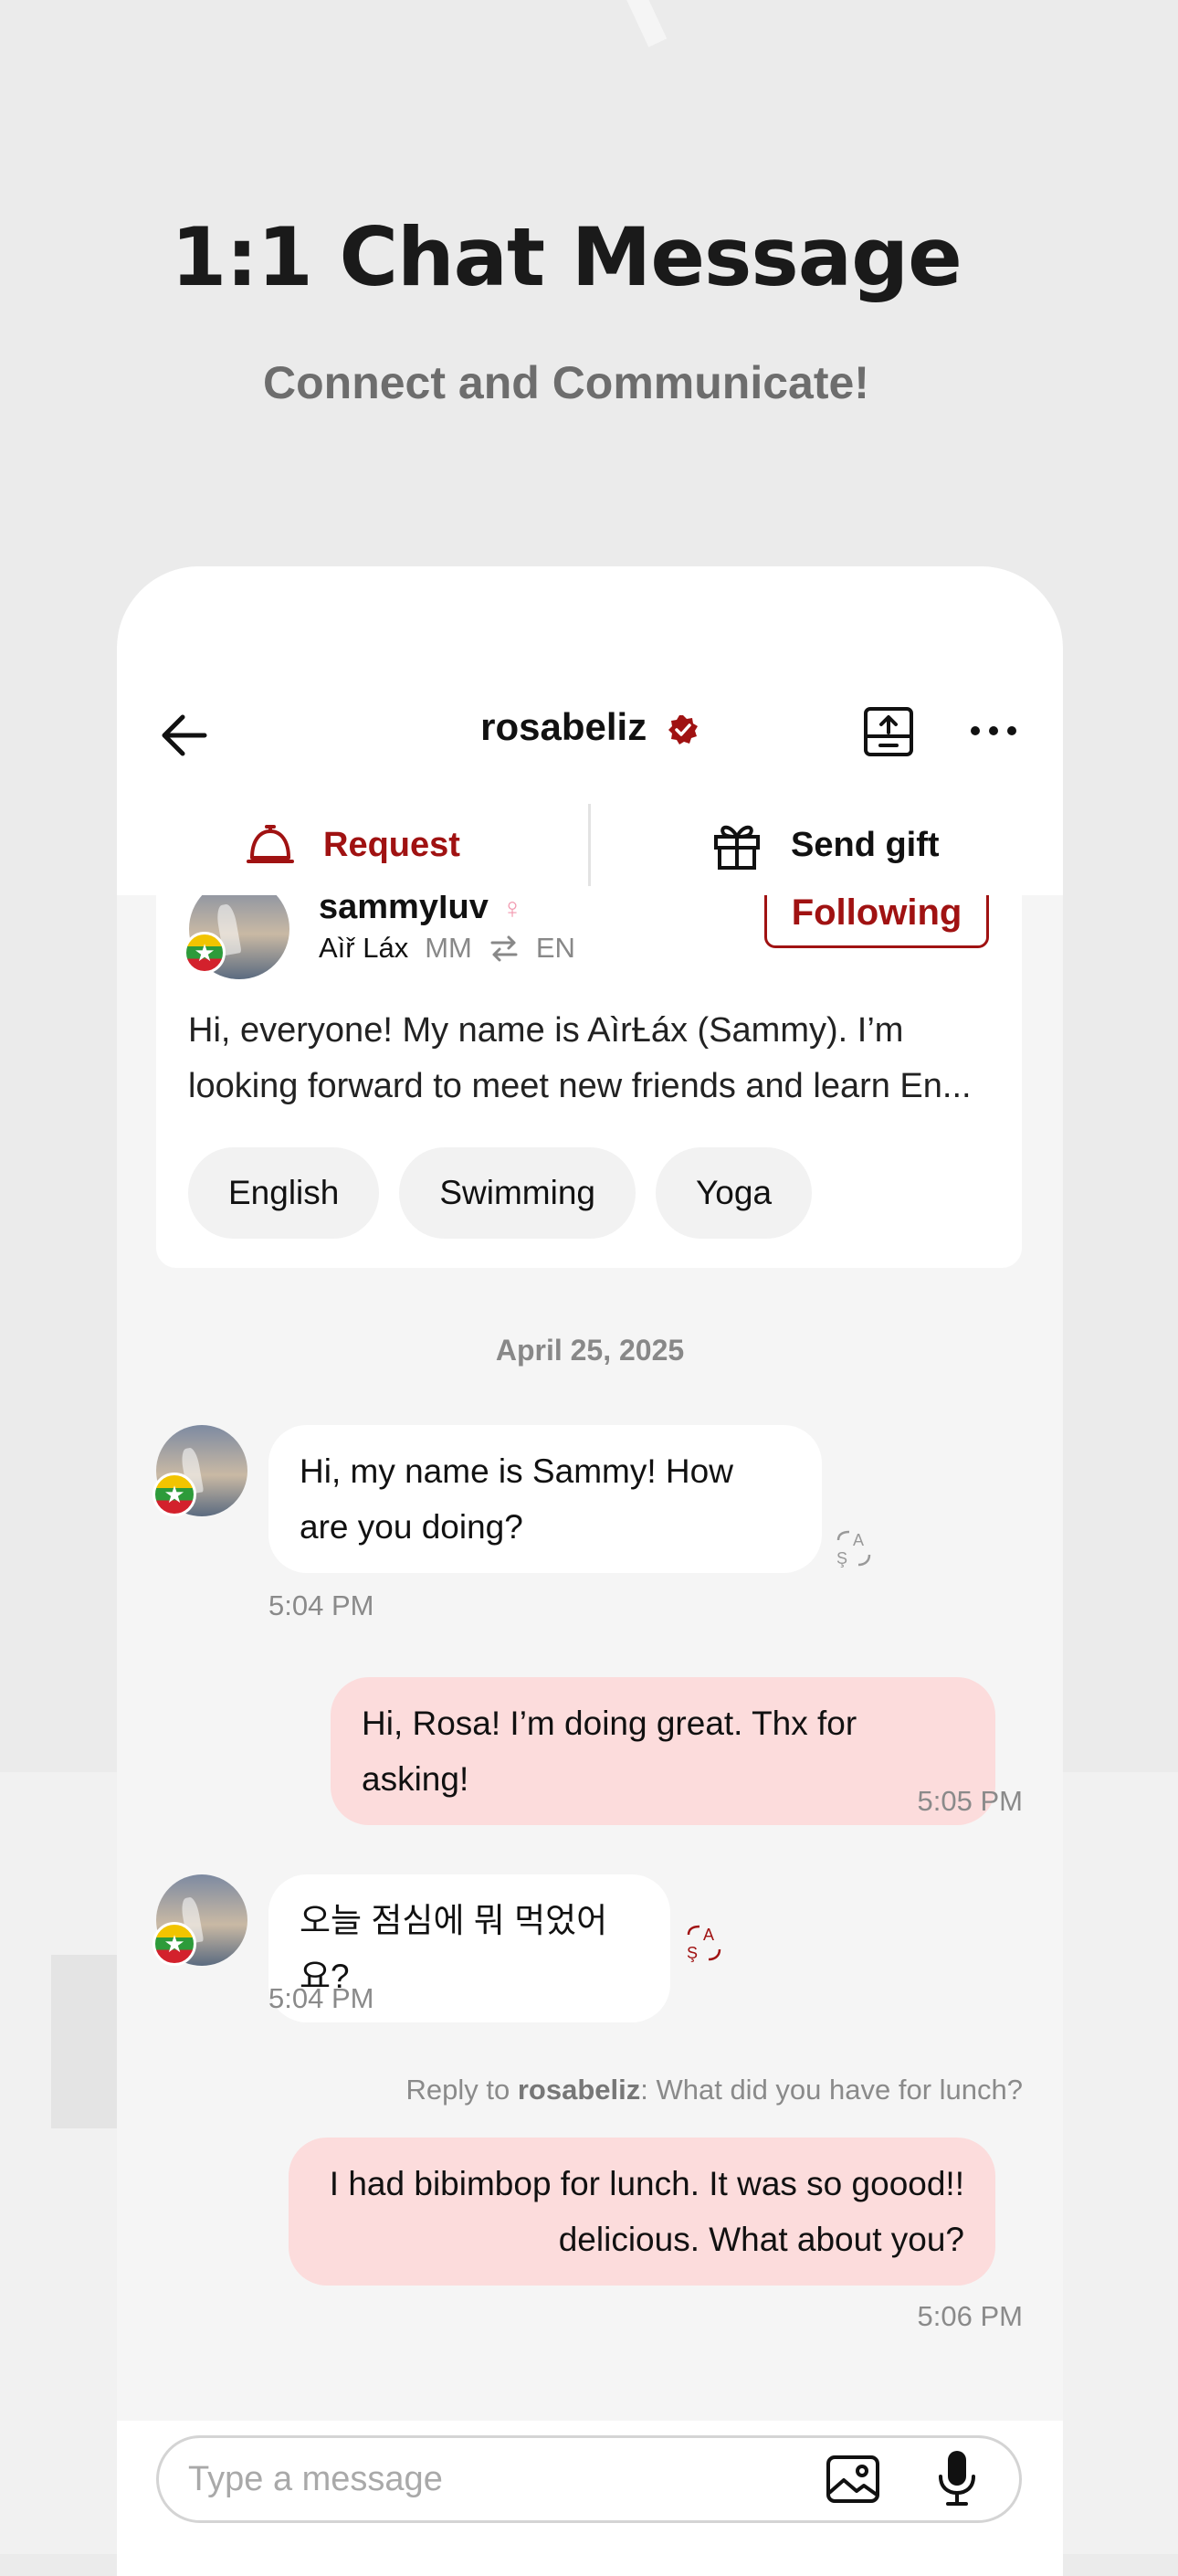 The width and height of the screenshot is (1178, 2576). What do you see at coordinates (853, 2479) in the screenshot?
I see `image-icon` at bounding box center [853, 2479].